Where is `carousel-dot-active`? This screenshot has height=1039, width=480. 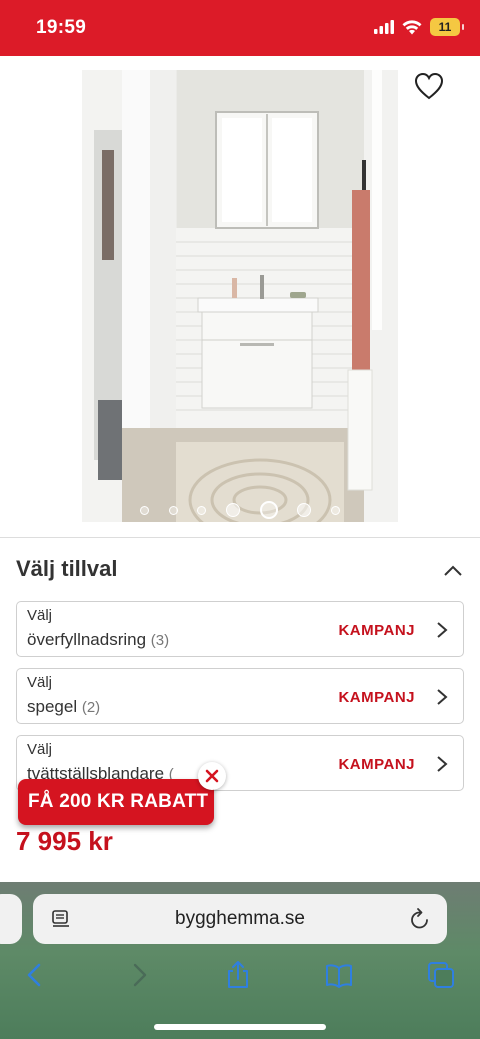 carousel-dot-active is located at coordinates (268, 510).